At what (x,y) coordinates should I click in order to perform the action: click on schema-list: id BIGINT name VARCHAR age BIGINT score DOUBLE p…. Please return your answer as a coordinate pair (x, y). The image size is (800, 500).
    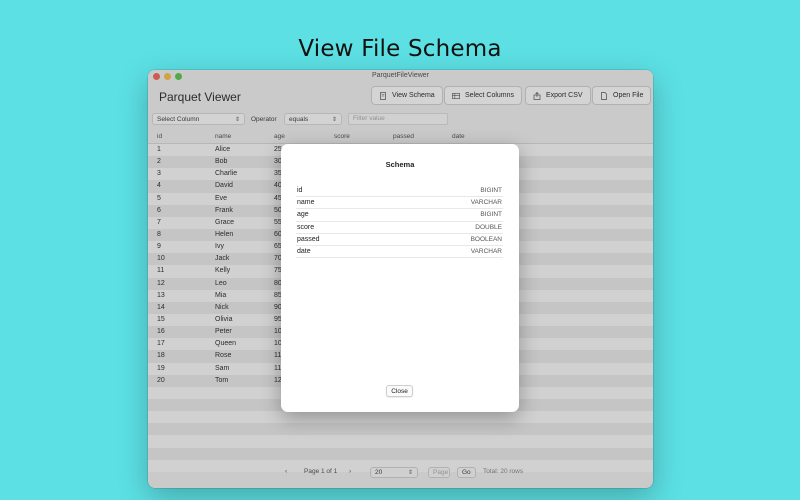
    Looking at the image, I should click on (399, 222).